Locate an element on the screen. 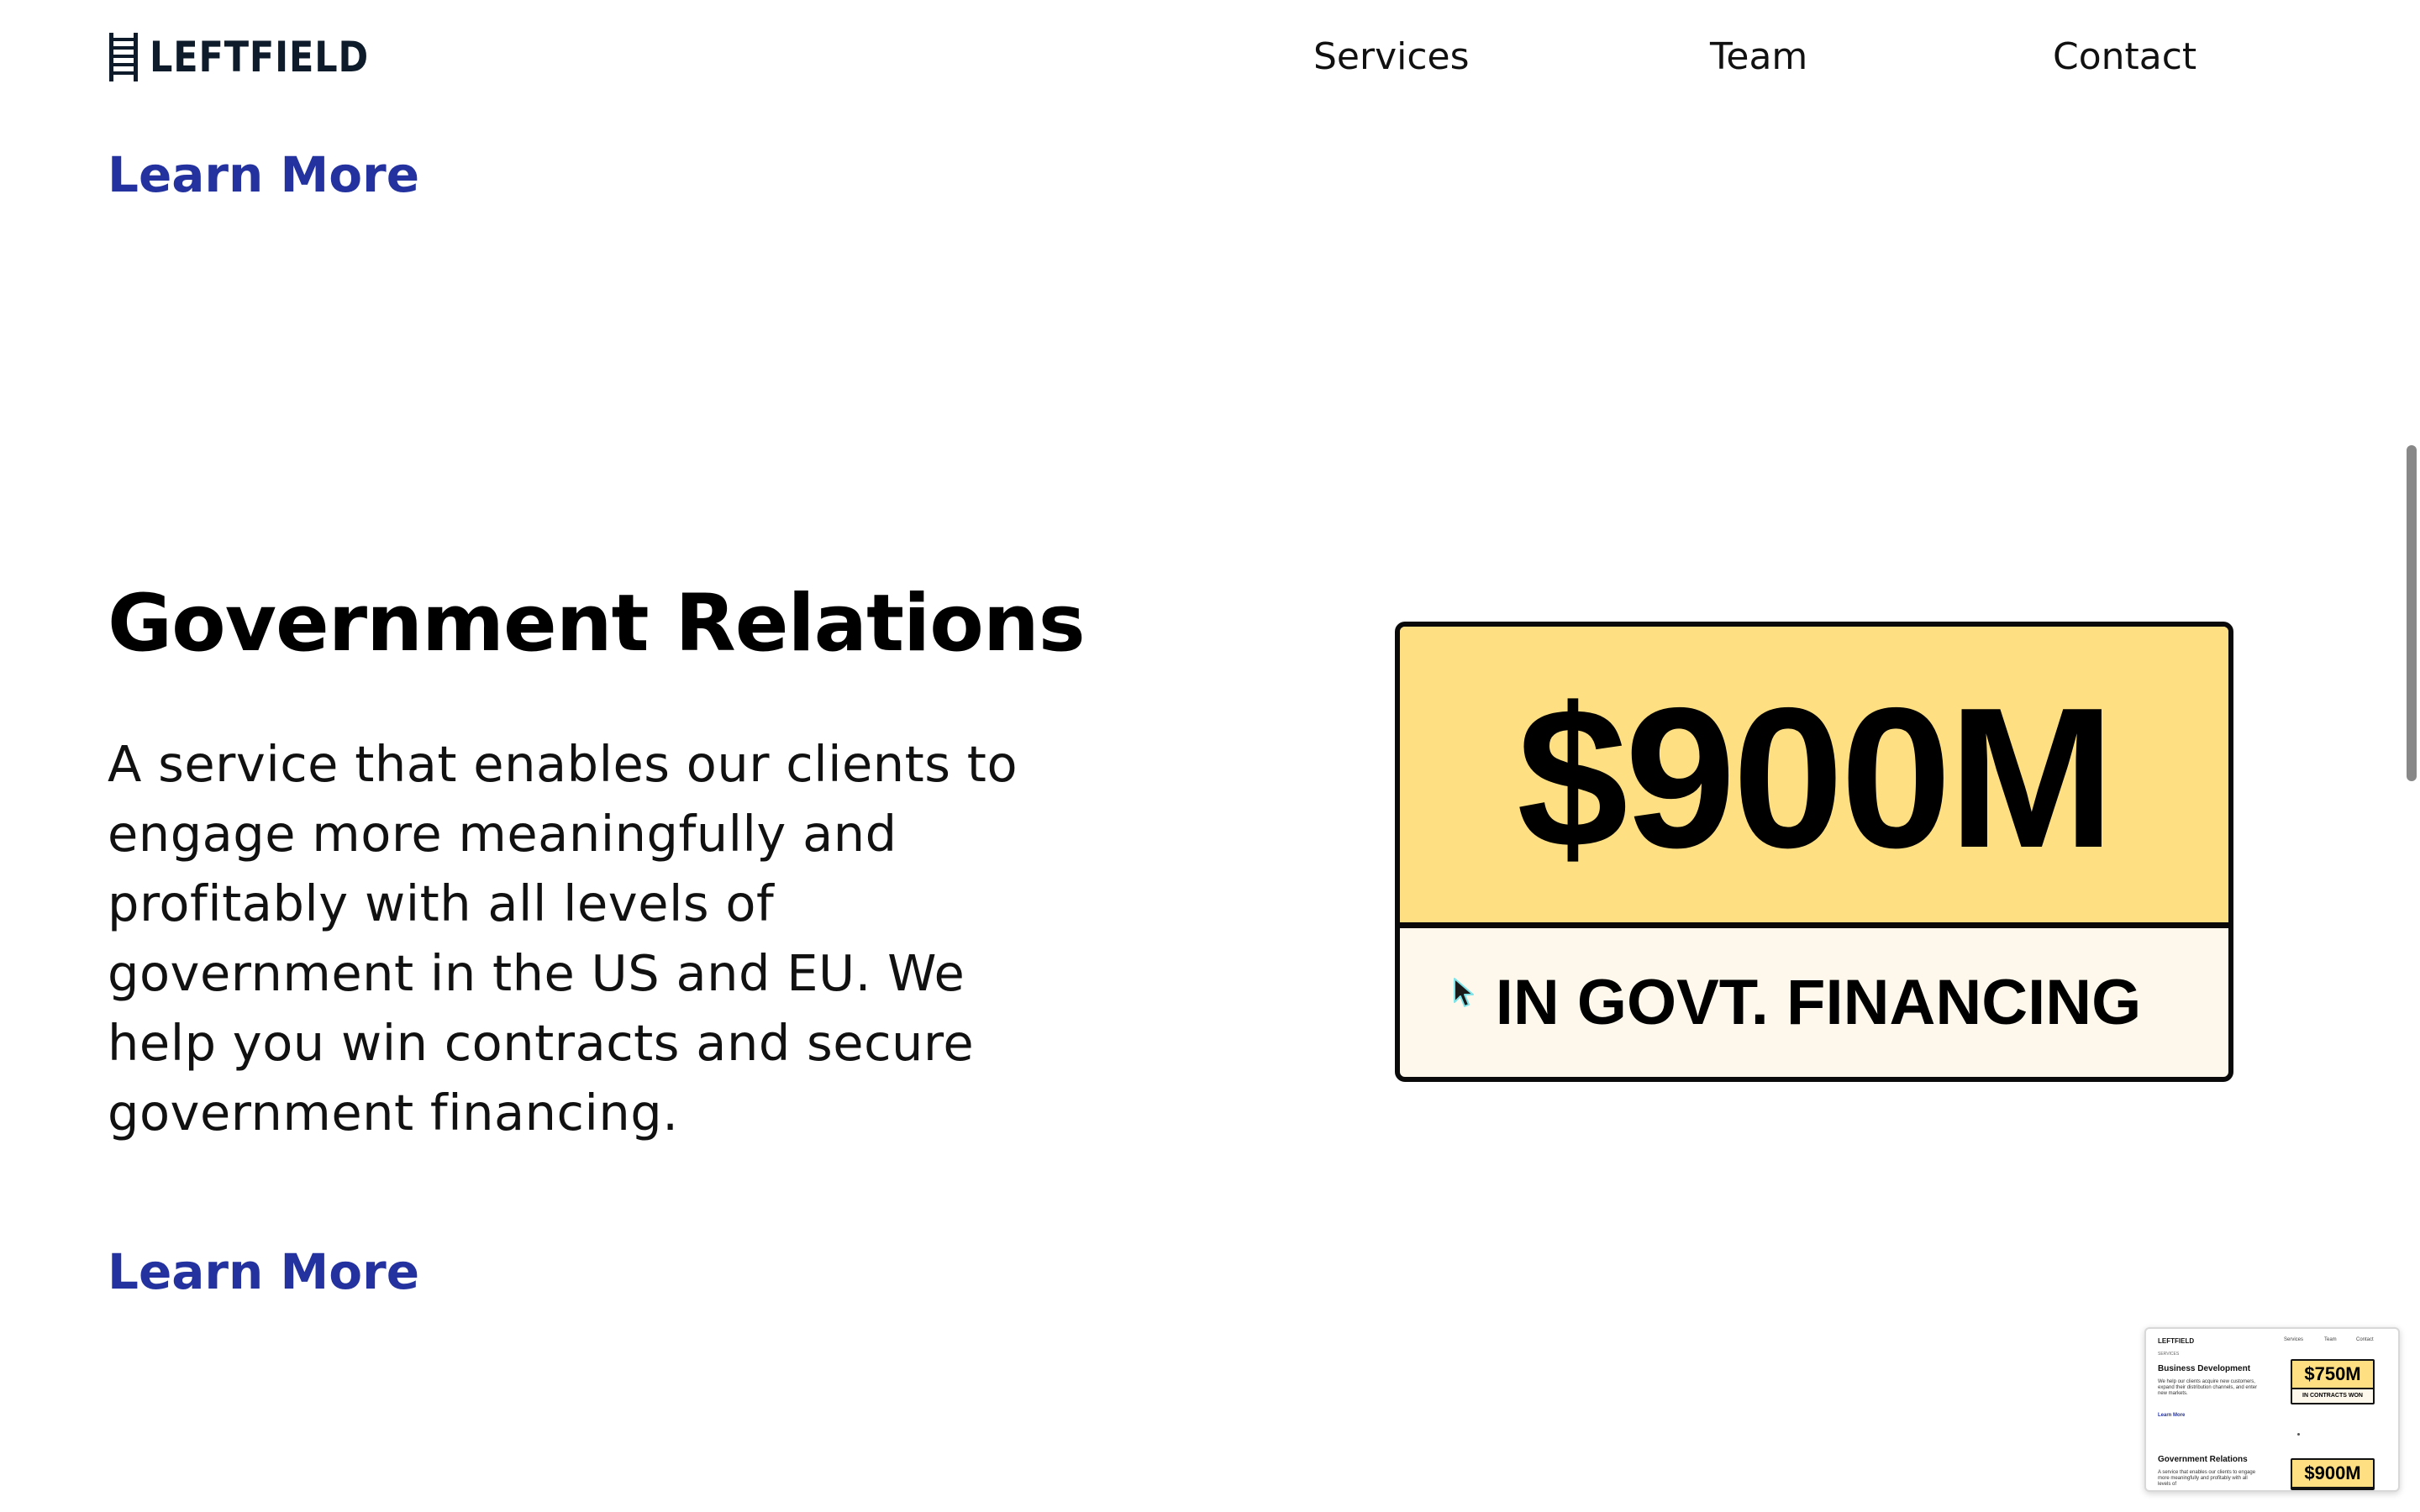  minimap-stat-label: IN CONTRACTS WON is located at coordinates (2332, 1396).